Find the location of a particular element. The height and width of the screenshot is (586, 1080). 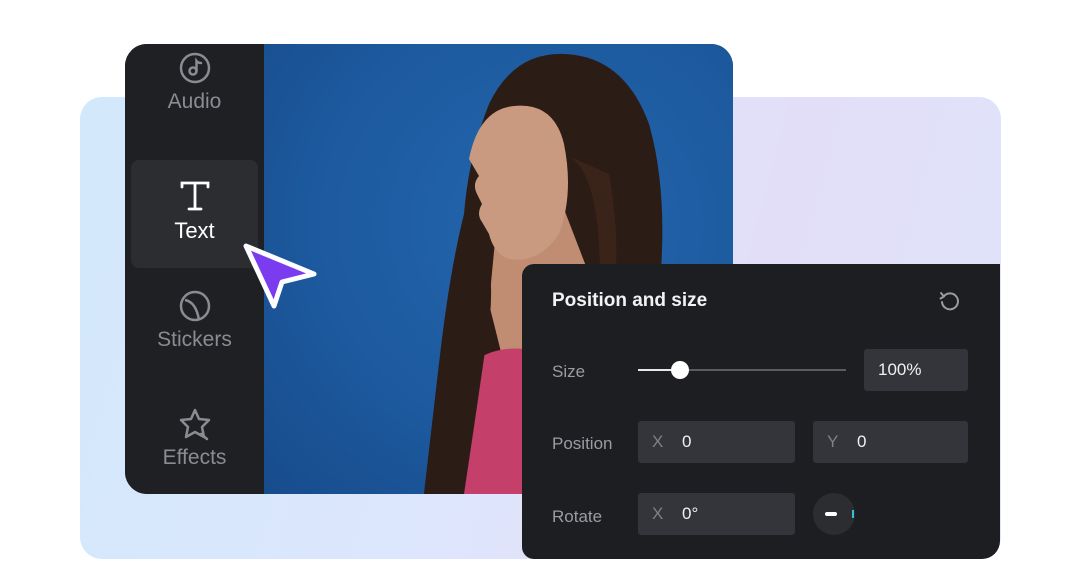

sidebar-item-text: Text is located at coordinates (194, 214).